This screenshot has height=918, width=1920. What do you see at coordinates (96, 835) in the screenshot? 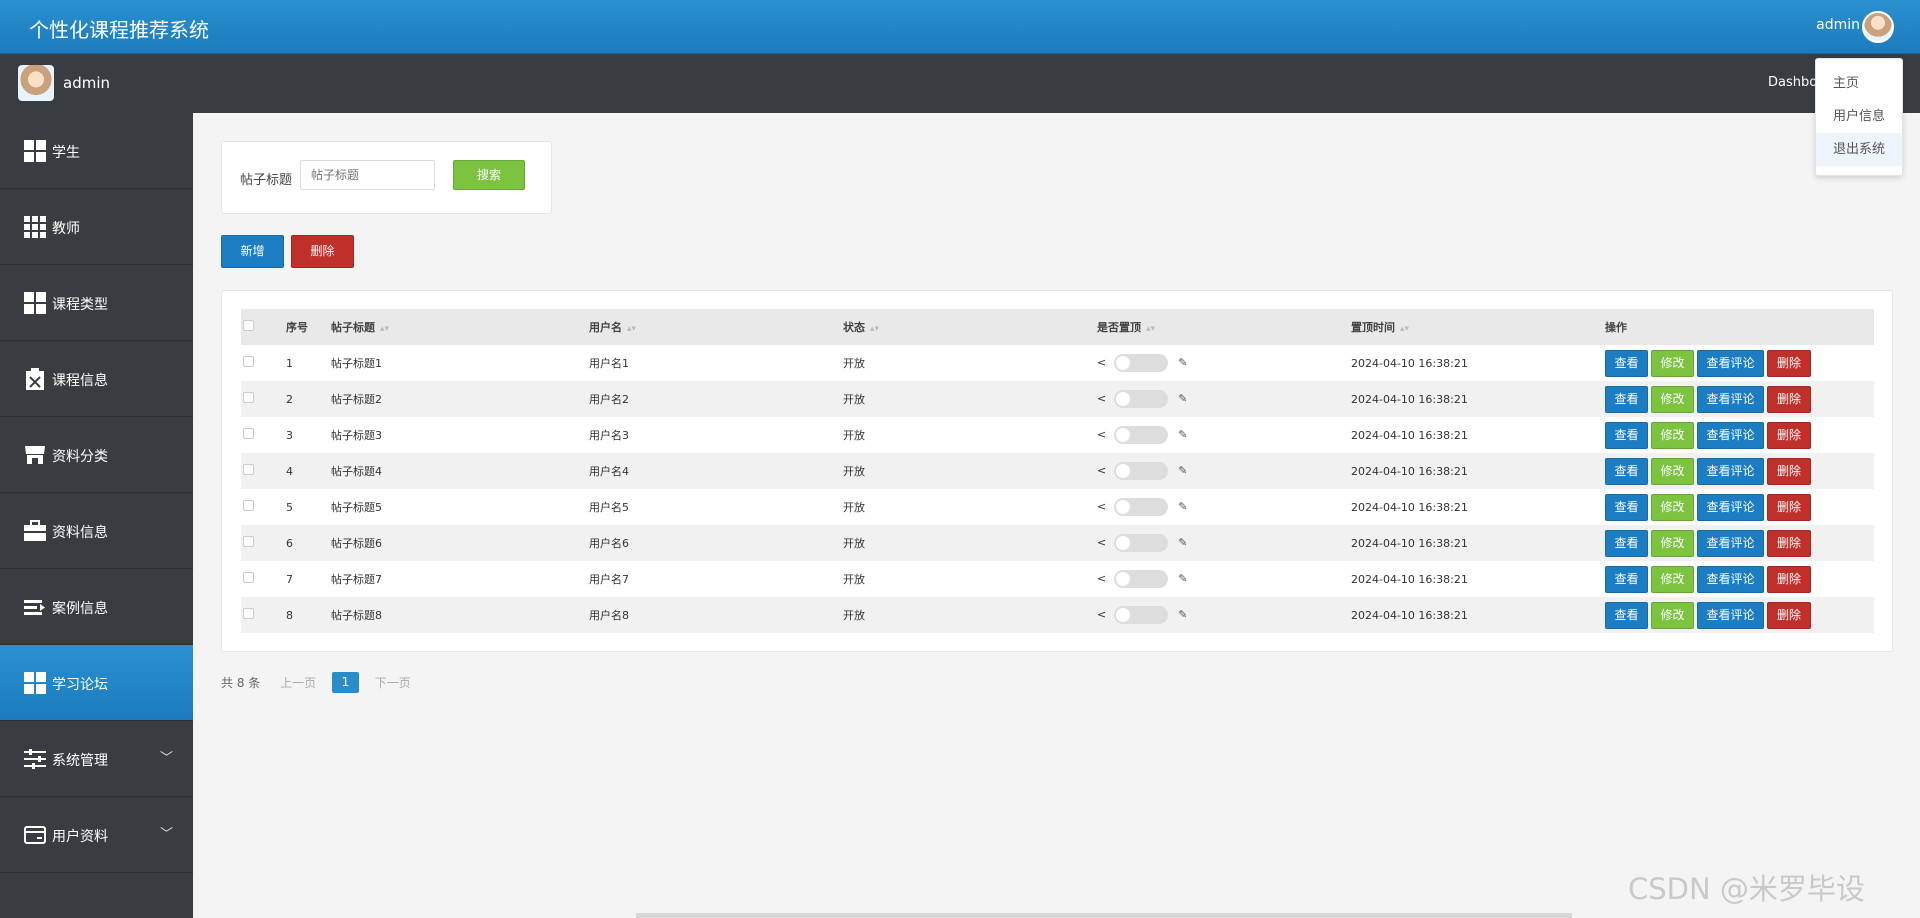
I see `sidebar-item-user-profile: 用户资料 ﹀` at bounding box center [96, 835].